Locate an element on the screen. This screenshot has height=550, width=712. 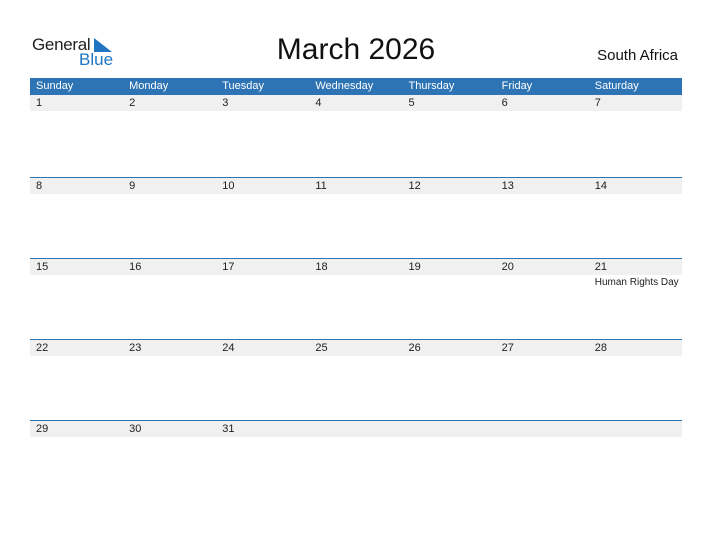
day-cell: 25 is located at coordinates (356, 380).